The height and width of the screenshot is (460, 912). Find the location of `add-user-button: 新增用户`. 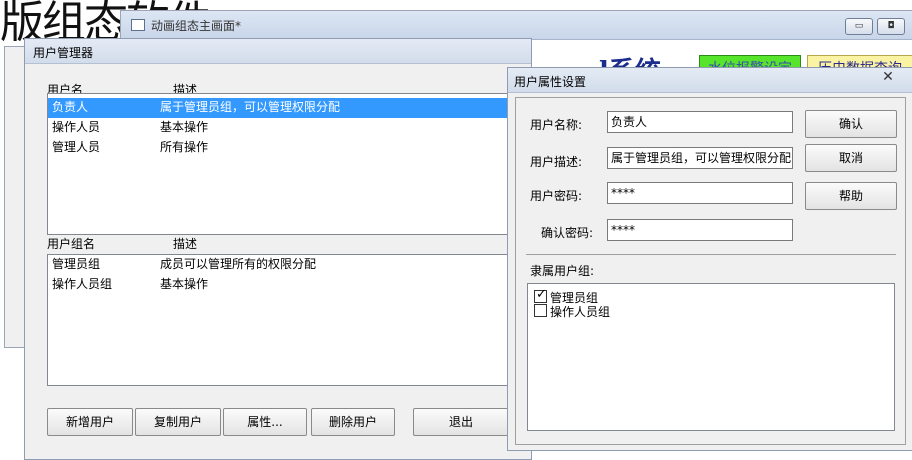

add-user-button: 新增用户 is located at coordinates (90, 422).